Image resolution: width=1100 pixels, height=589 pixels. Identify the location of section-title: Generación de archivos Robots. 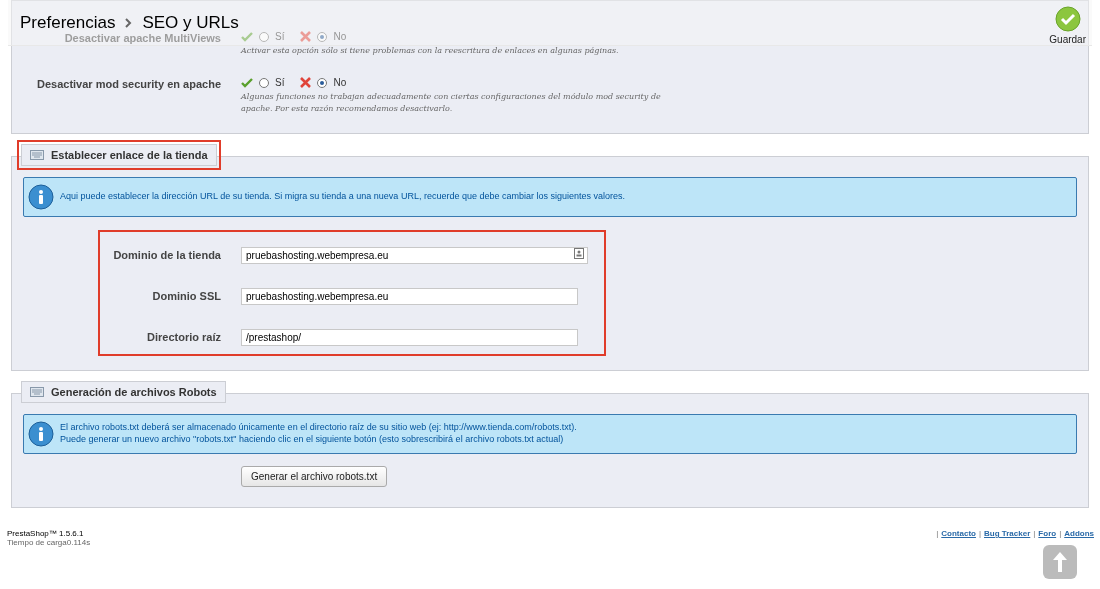
(134, 392).